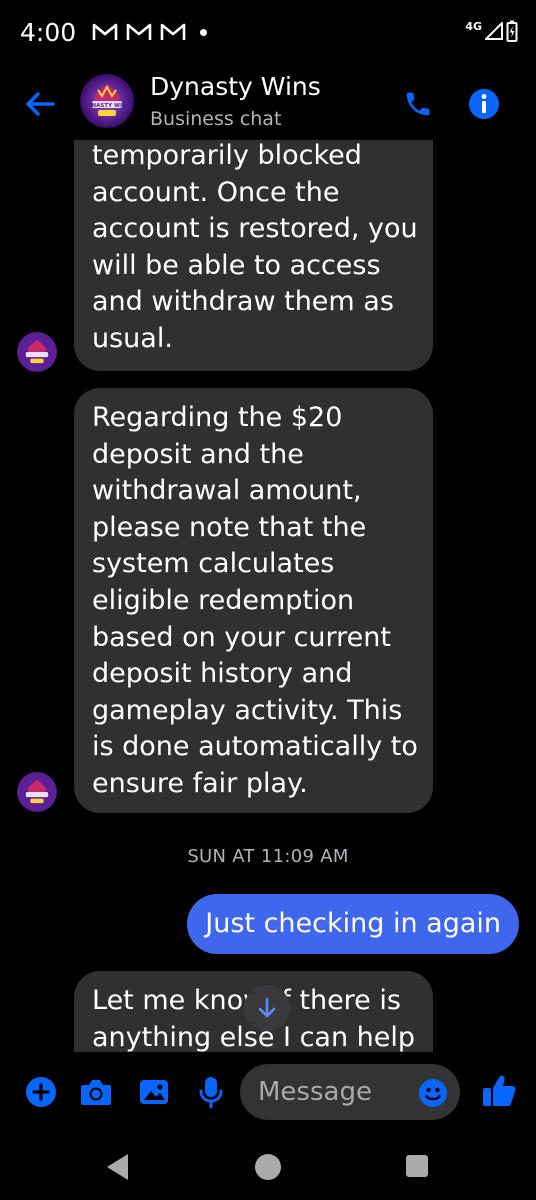 This screenshot has height=1200, width=536. I want to click on microphone-icon, so click(211, 1093).